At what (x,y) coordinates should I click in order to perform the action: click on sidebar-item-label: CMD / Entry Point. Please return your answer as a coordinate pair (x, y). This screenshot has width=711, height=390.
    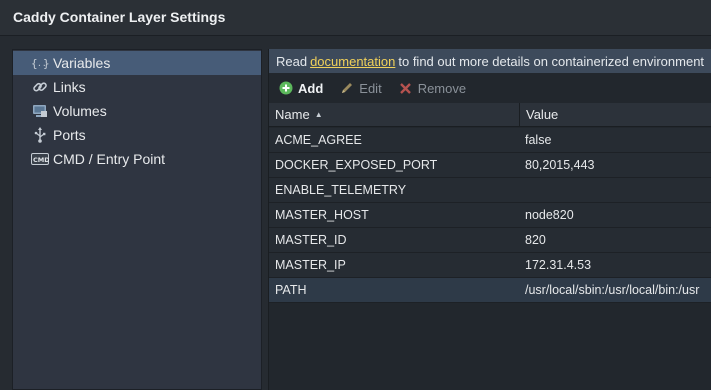
    Looking at the image, I should click on (109, 159).